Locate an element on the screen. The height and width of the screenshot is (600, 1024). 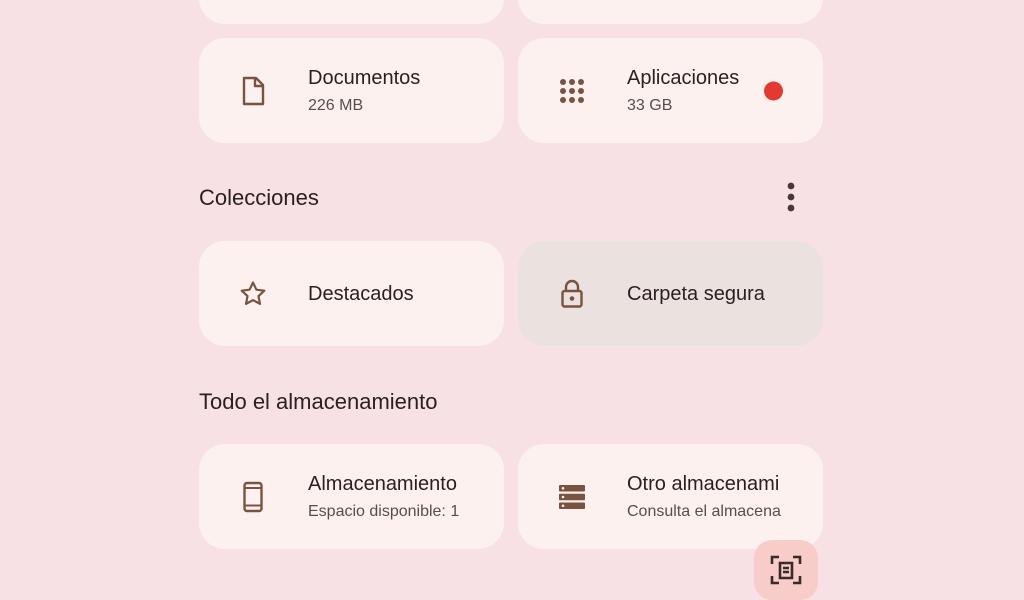
storage-card-other: Otro almacenami Consulta el almacena is located at coordinates (670, 496).